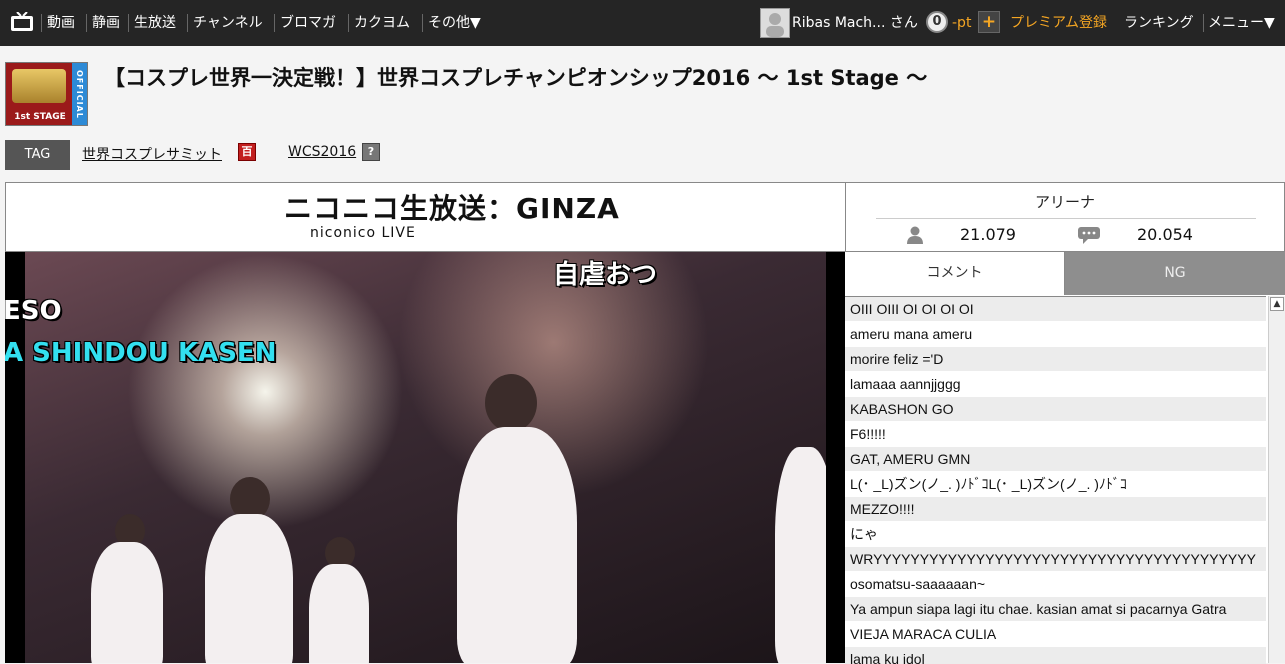 The height and width of the screenshot is (664, 1285). What do you see at coordinates (1055, 534) in the screenshot?
I see `list-item: にゃ` at bounding box center [1055, 534].